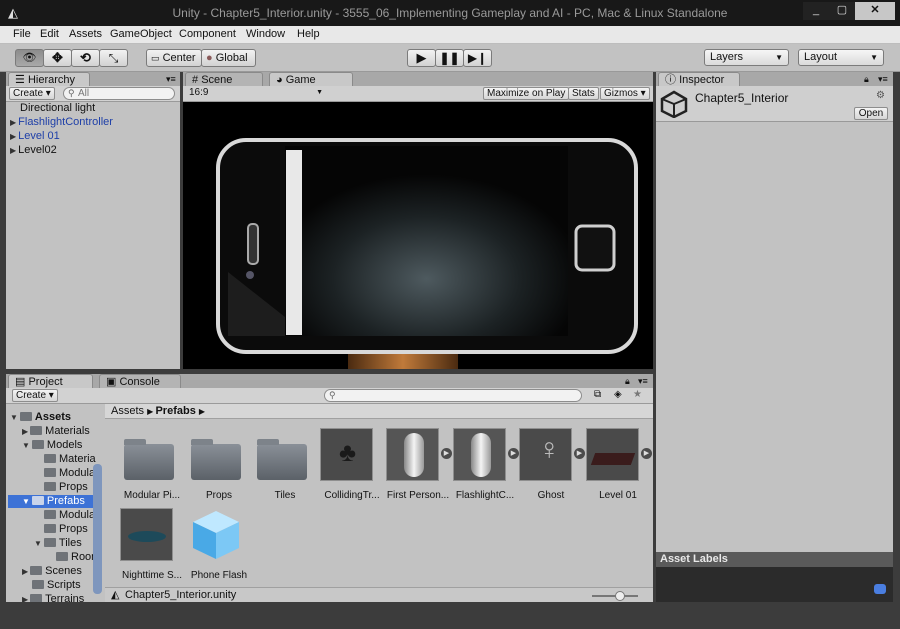  I want to click on menu-assets: Assets, so click(85, 34).